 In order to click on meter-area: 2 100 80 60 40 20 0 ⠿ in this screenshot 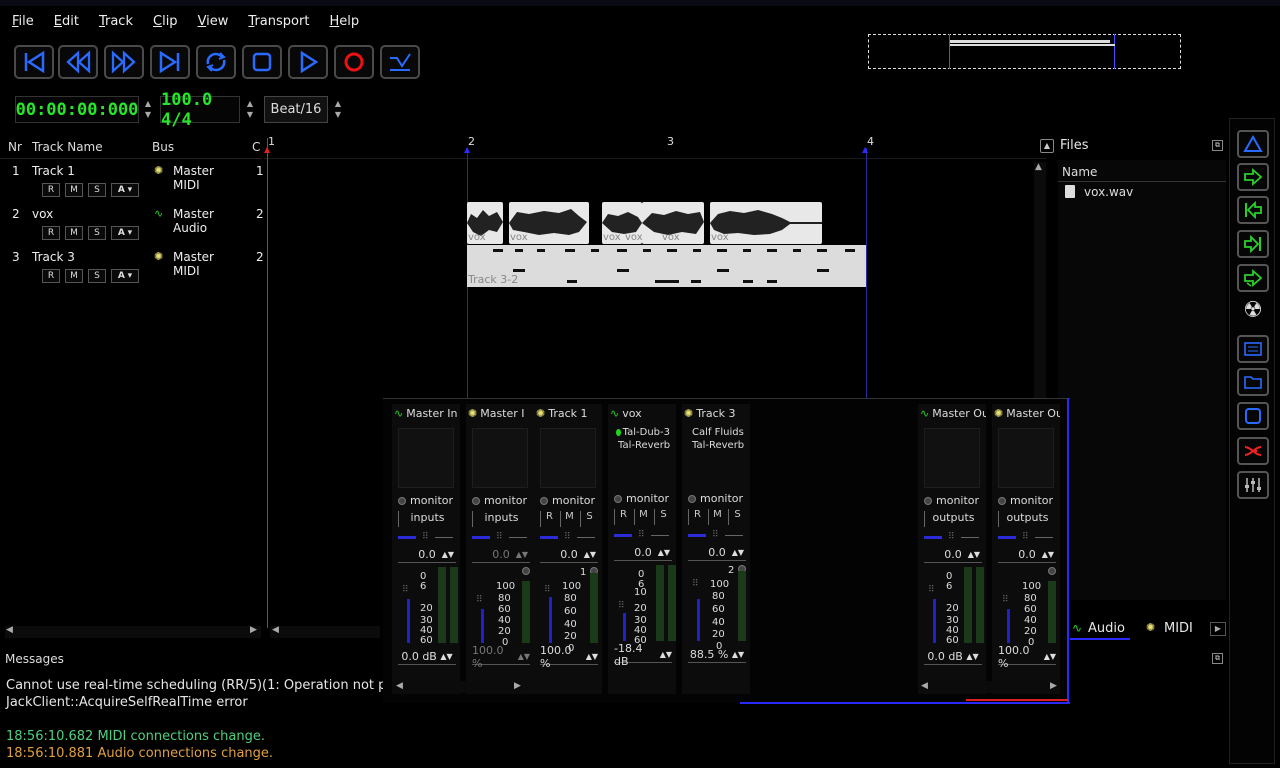, I will do `click(717, 608)`.